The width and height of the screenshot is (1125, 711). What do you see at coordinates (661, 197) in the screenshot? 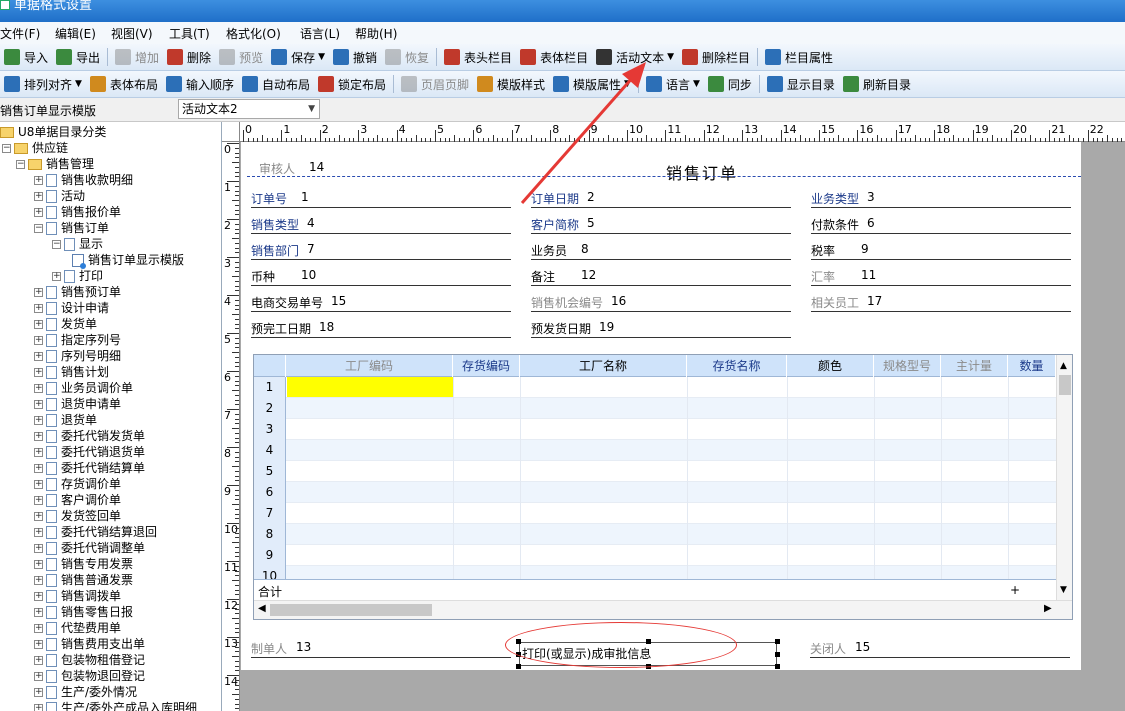
I see `form-field: 订单日期 2` at bounding box center [661, 197].